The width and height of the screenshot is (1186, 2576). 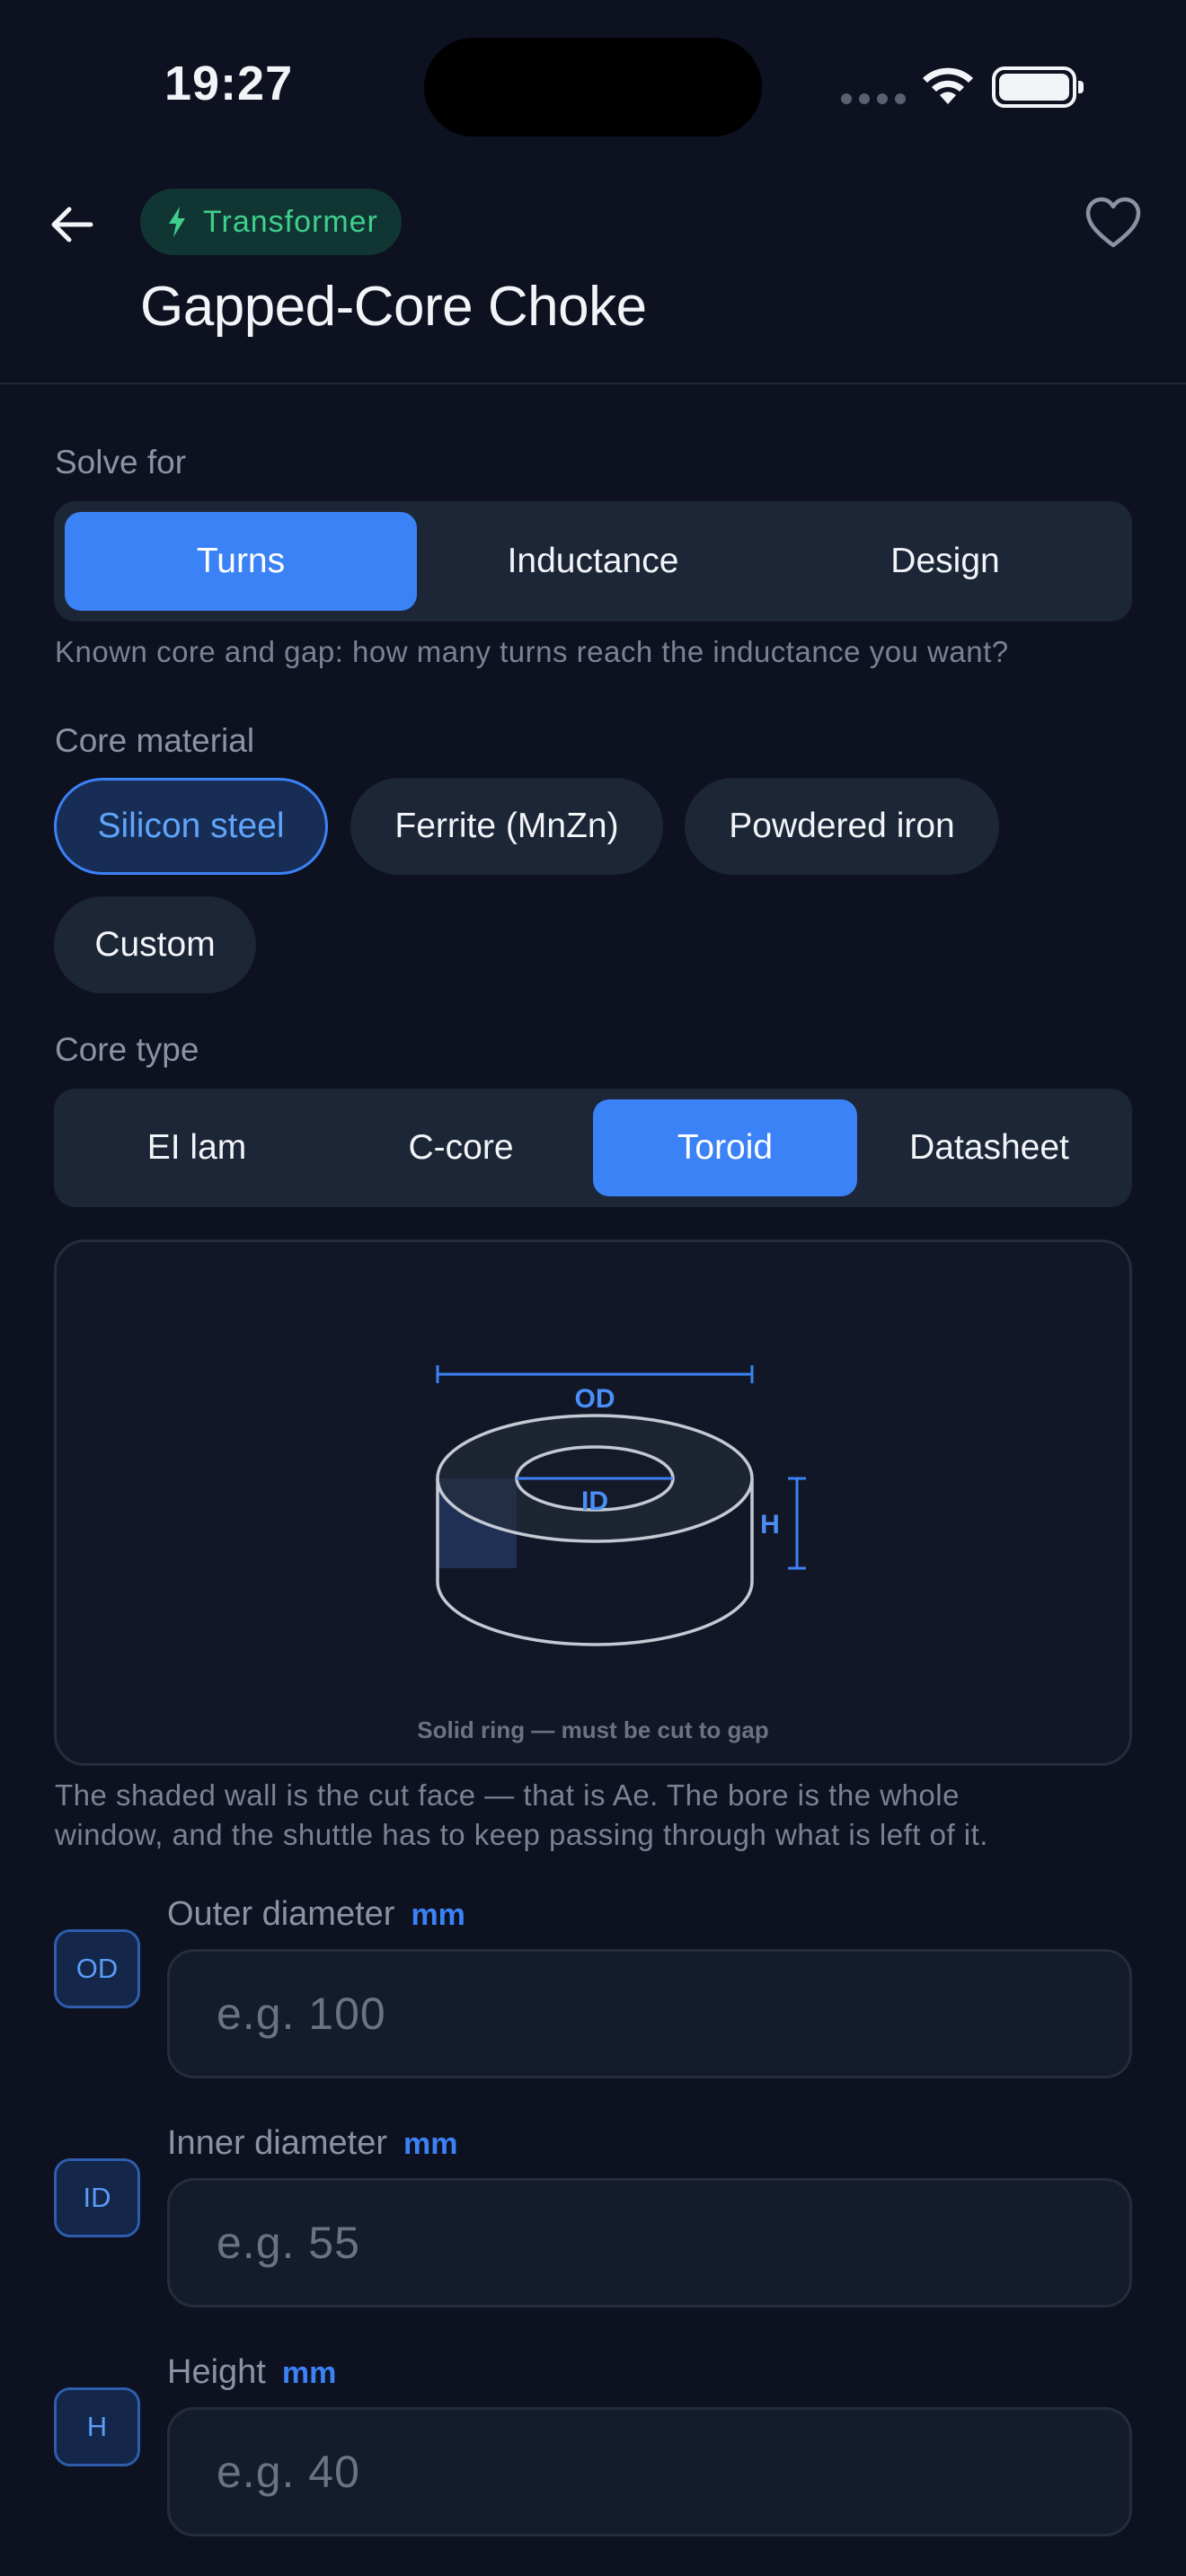 What do you see at coordinates (197, 1147) in the screenshot?
I see `core-type-ei-lam: EI lam` at bounding box center [197, 1147].